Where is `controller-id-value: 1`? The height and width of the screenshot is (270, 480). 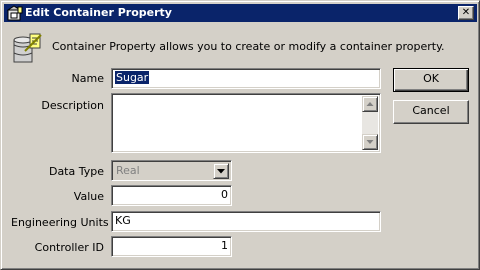 controller-id-value: 1 is located at coordinates (224, 245).